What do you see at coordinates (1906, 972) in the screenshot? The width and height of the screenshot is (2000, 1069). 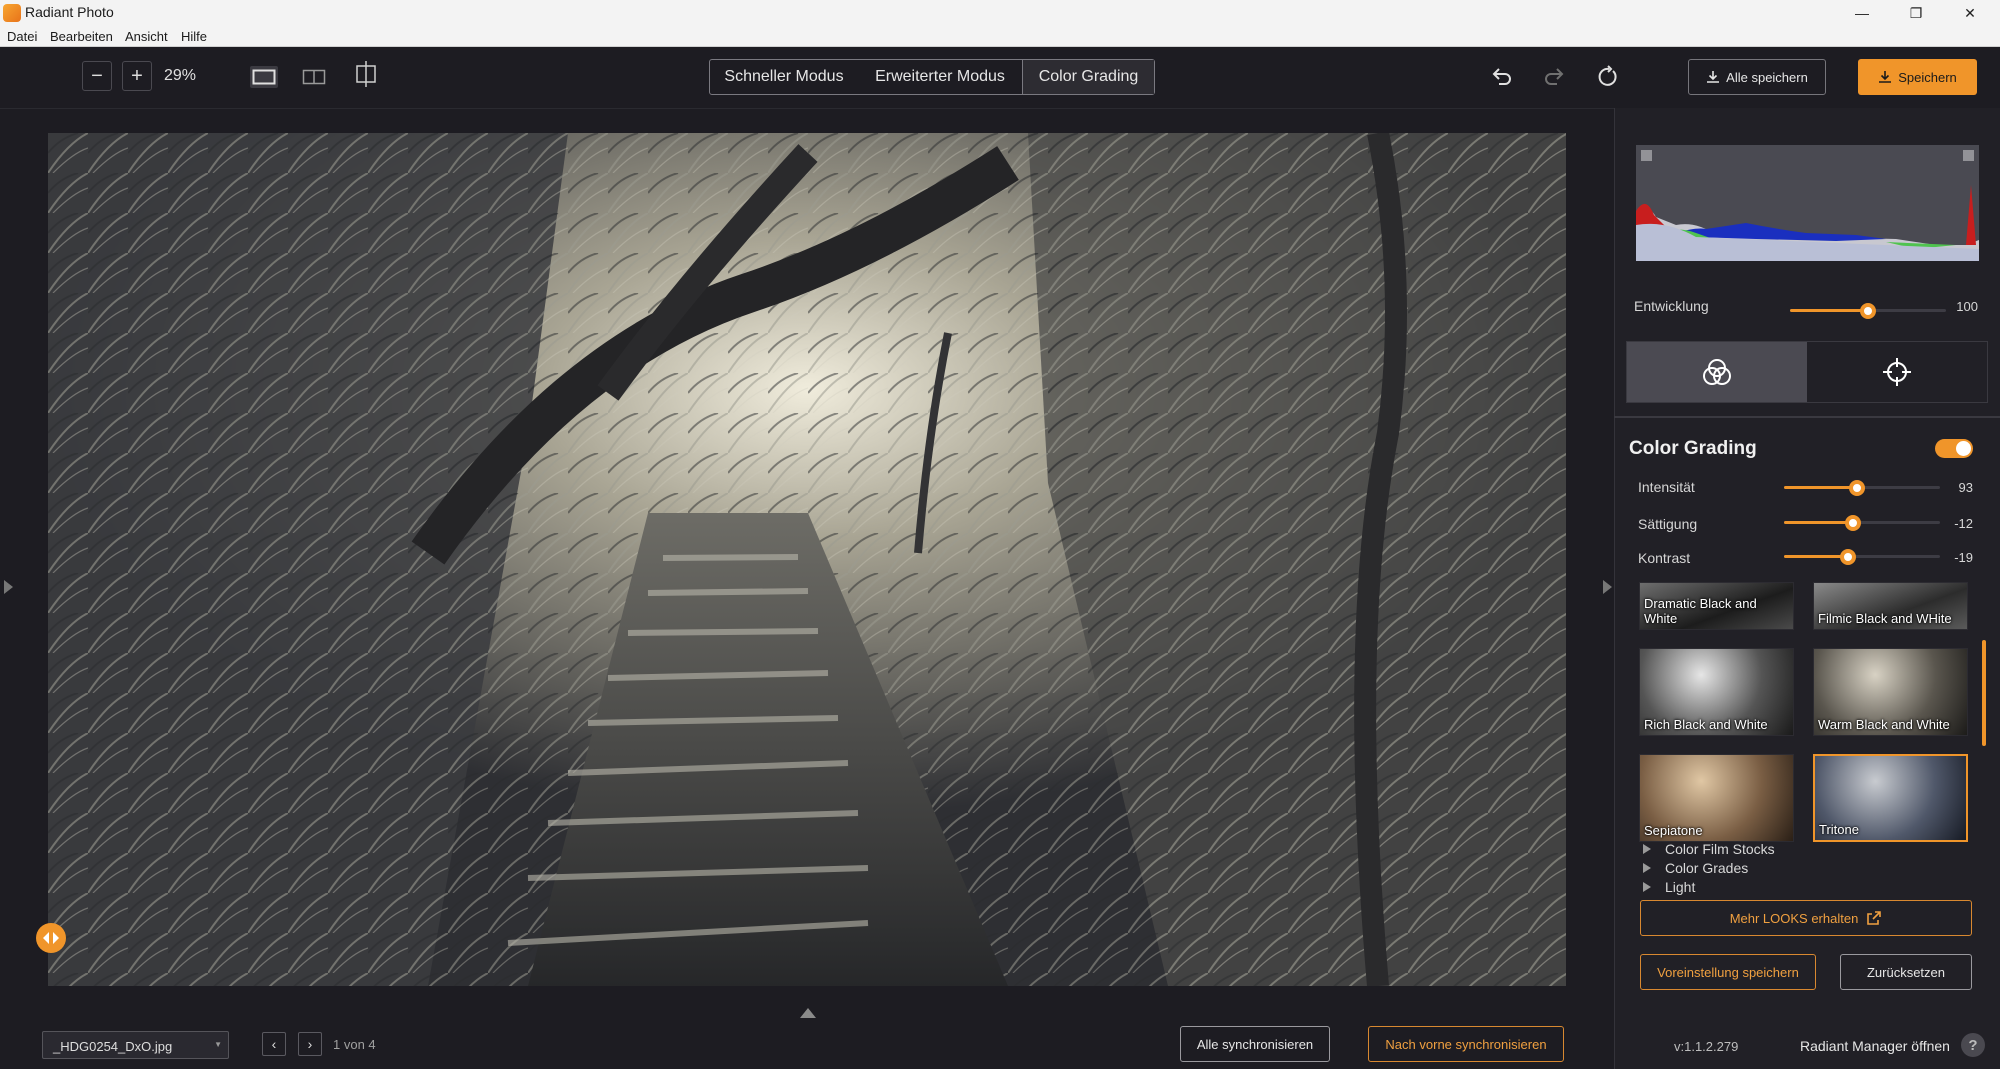 I see `reset-button: Zurücksetzen` at bounding box center [1906, 972].